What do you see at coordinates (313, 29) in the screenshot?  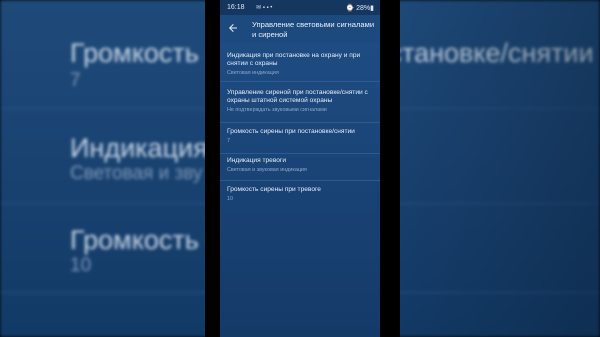 I see `page-title: Управление световыми сигналами и сиреной` at bounding box center [313, 29].